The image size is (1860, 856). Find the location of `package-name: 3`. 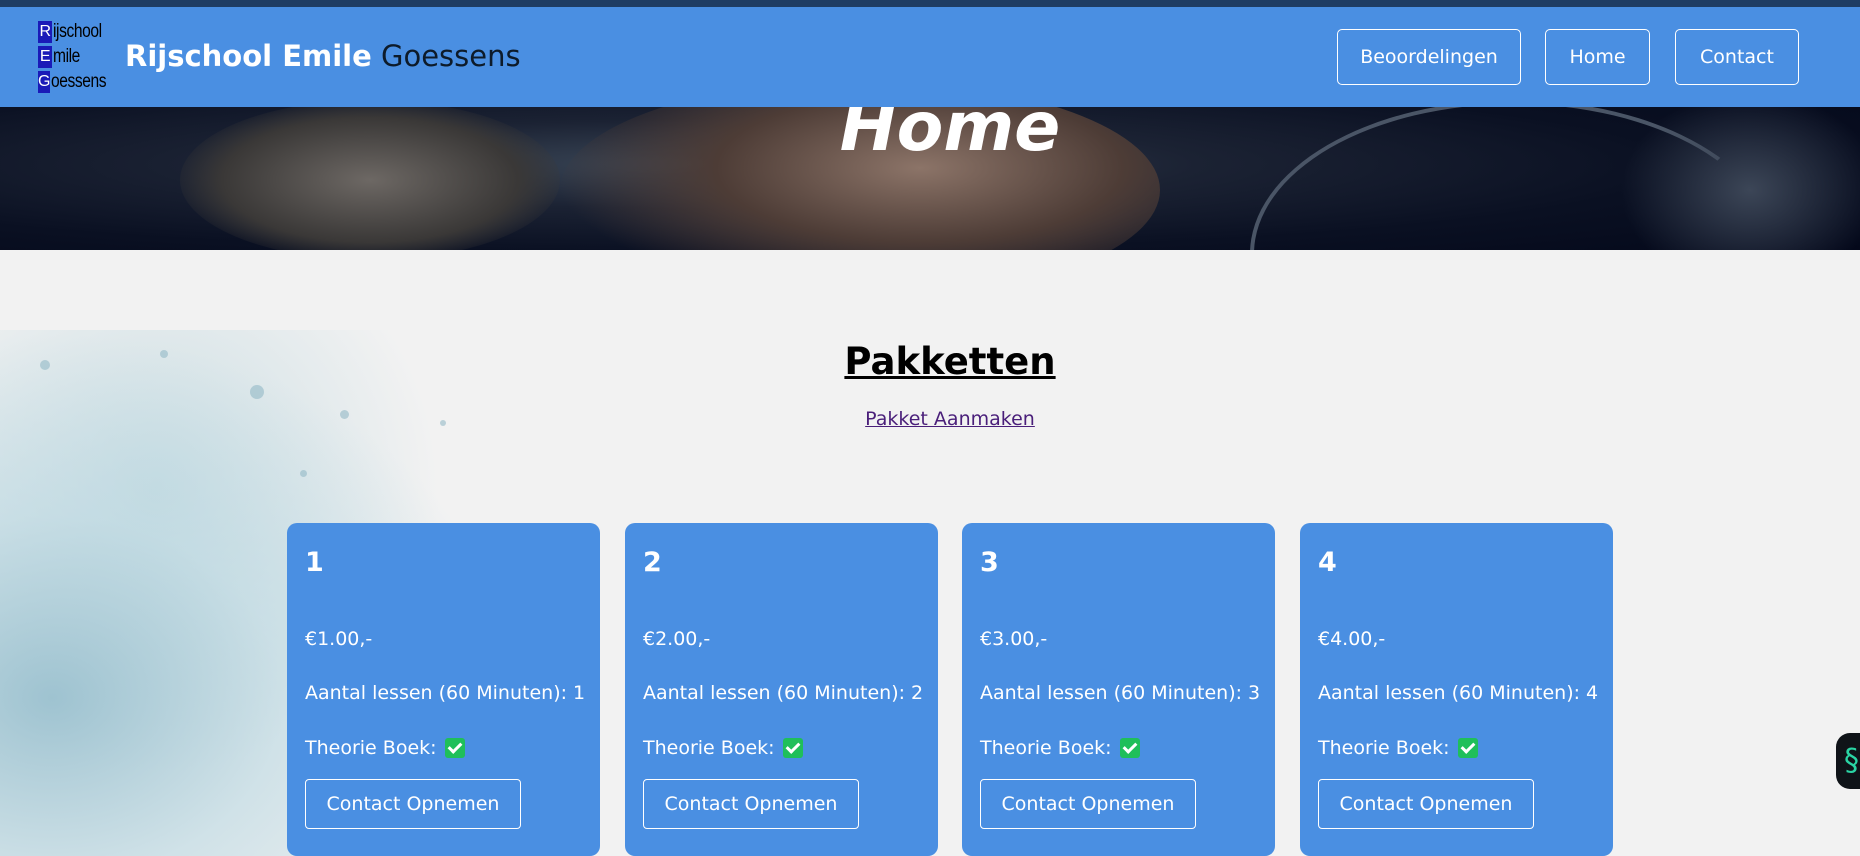

package-name: 3 is located at coordinates (989, 562).